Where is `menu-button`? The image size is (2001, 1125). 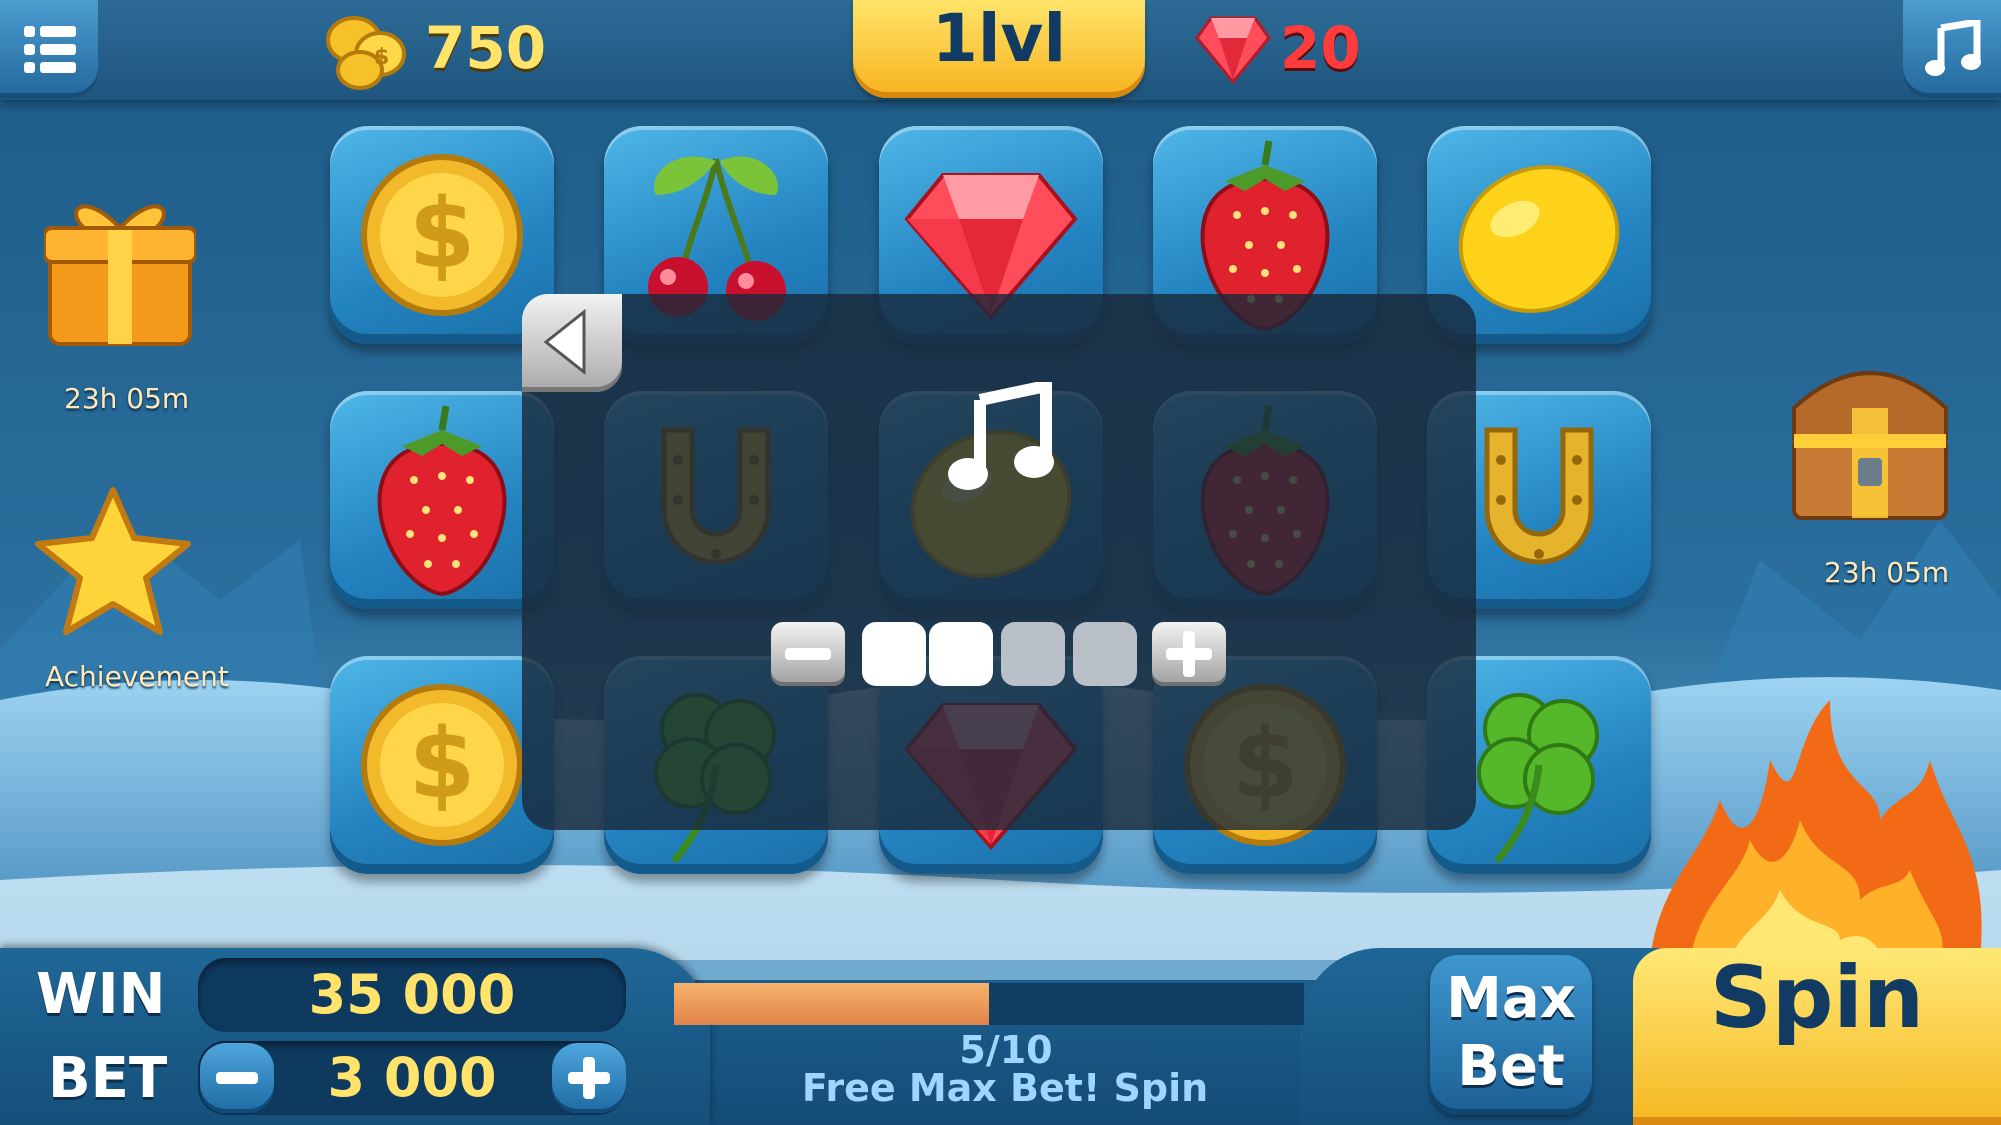
menu-button is located at coordinates (49, 49).